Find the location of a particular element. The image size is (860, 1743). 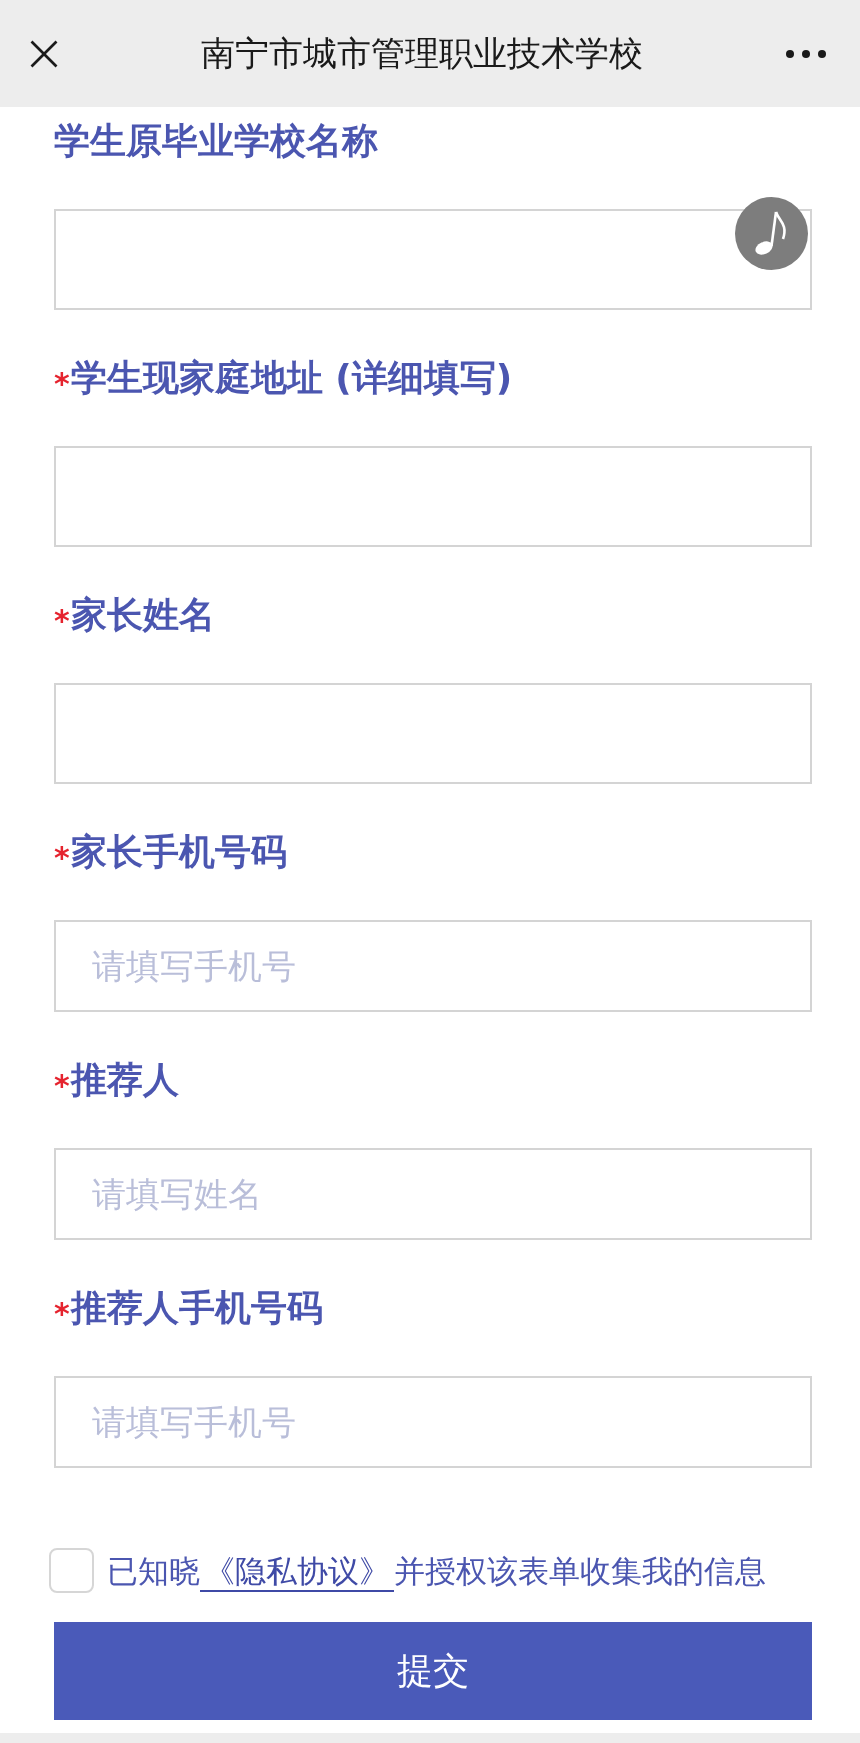

field-label: 学生现家庭地址 (详细填写) is located at coordinates (291, 378).